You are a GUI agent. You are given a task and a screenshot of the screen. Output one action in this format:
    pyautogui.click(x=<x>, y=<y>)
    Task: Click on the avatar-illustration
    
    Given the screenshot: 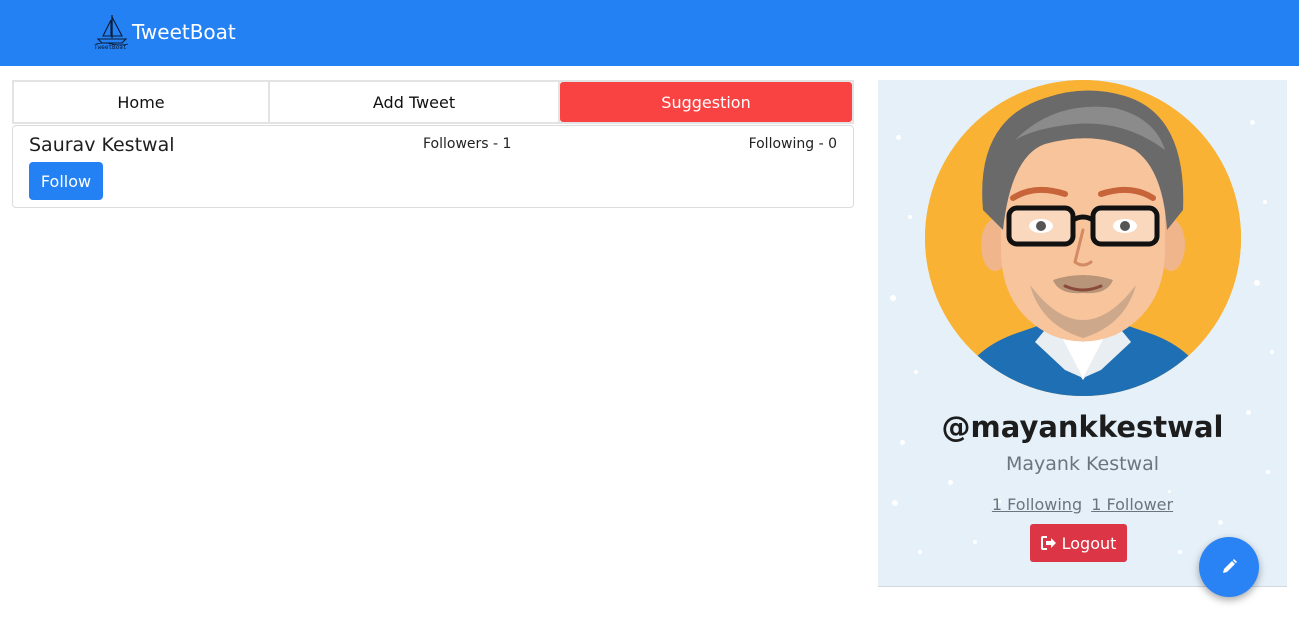 What is the action you would take?
    pyautogui.click(x=1083, y=238)
    